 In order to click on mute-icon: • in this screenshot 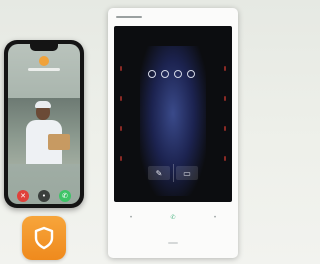, I will do `click(44, 196)`.